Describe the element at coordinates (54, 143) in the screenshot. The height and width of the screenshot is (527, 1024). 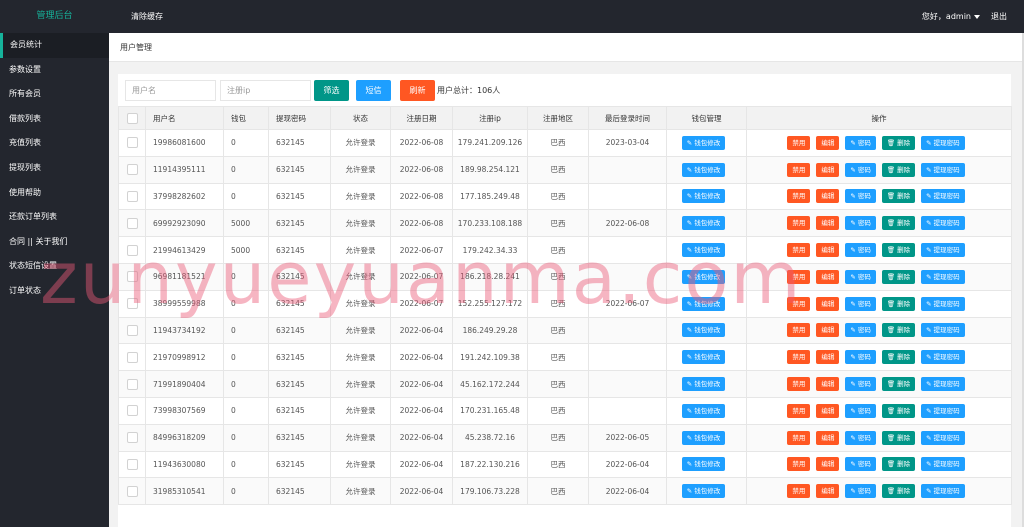
I see `sidebar-item-recharge: 充值列表` at that location.